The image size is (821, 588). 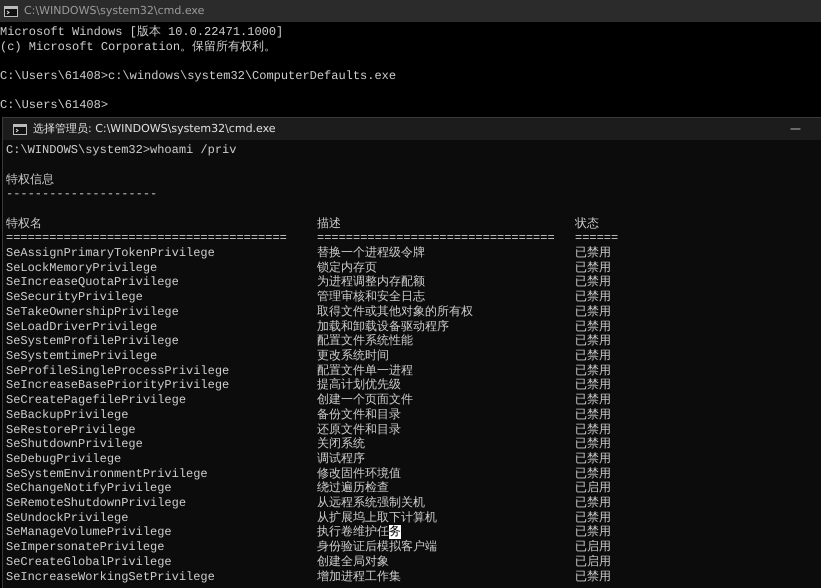 What do you see at coordinates (82, 194) in the screenshot?
I see `console-rule: ---------------------` at bounding box center [82, 194].